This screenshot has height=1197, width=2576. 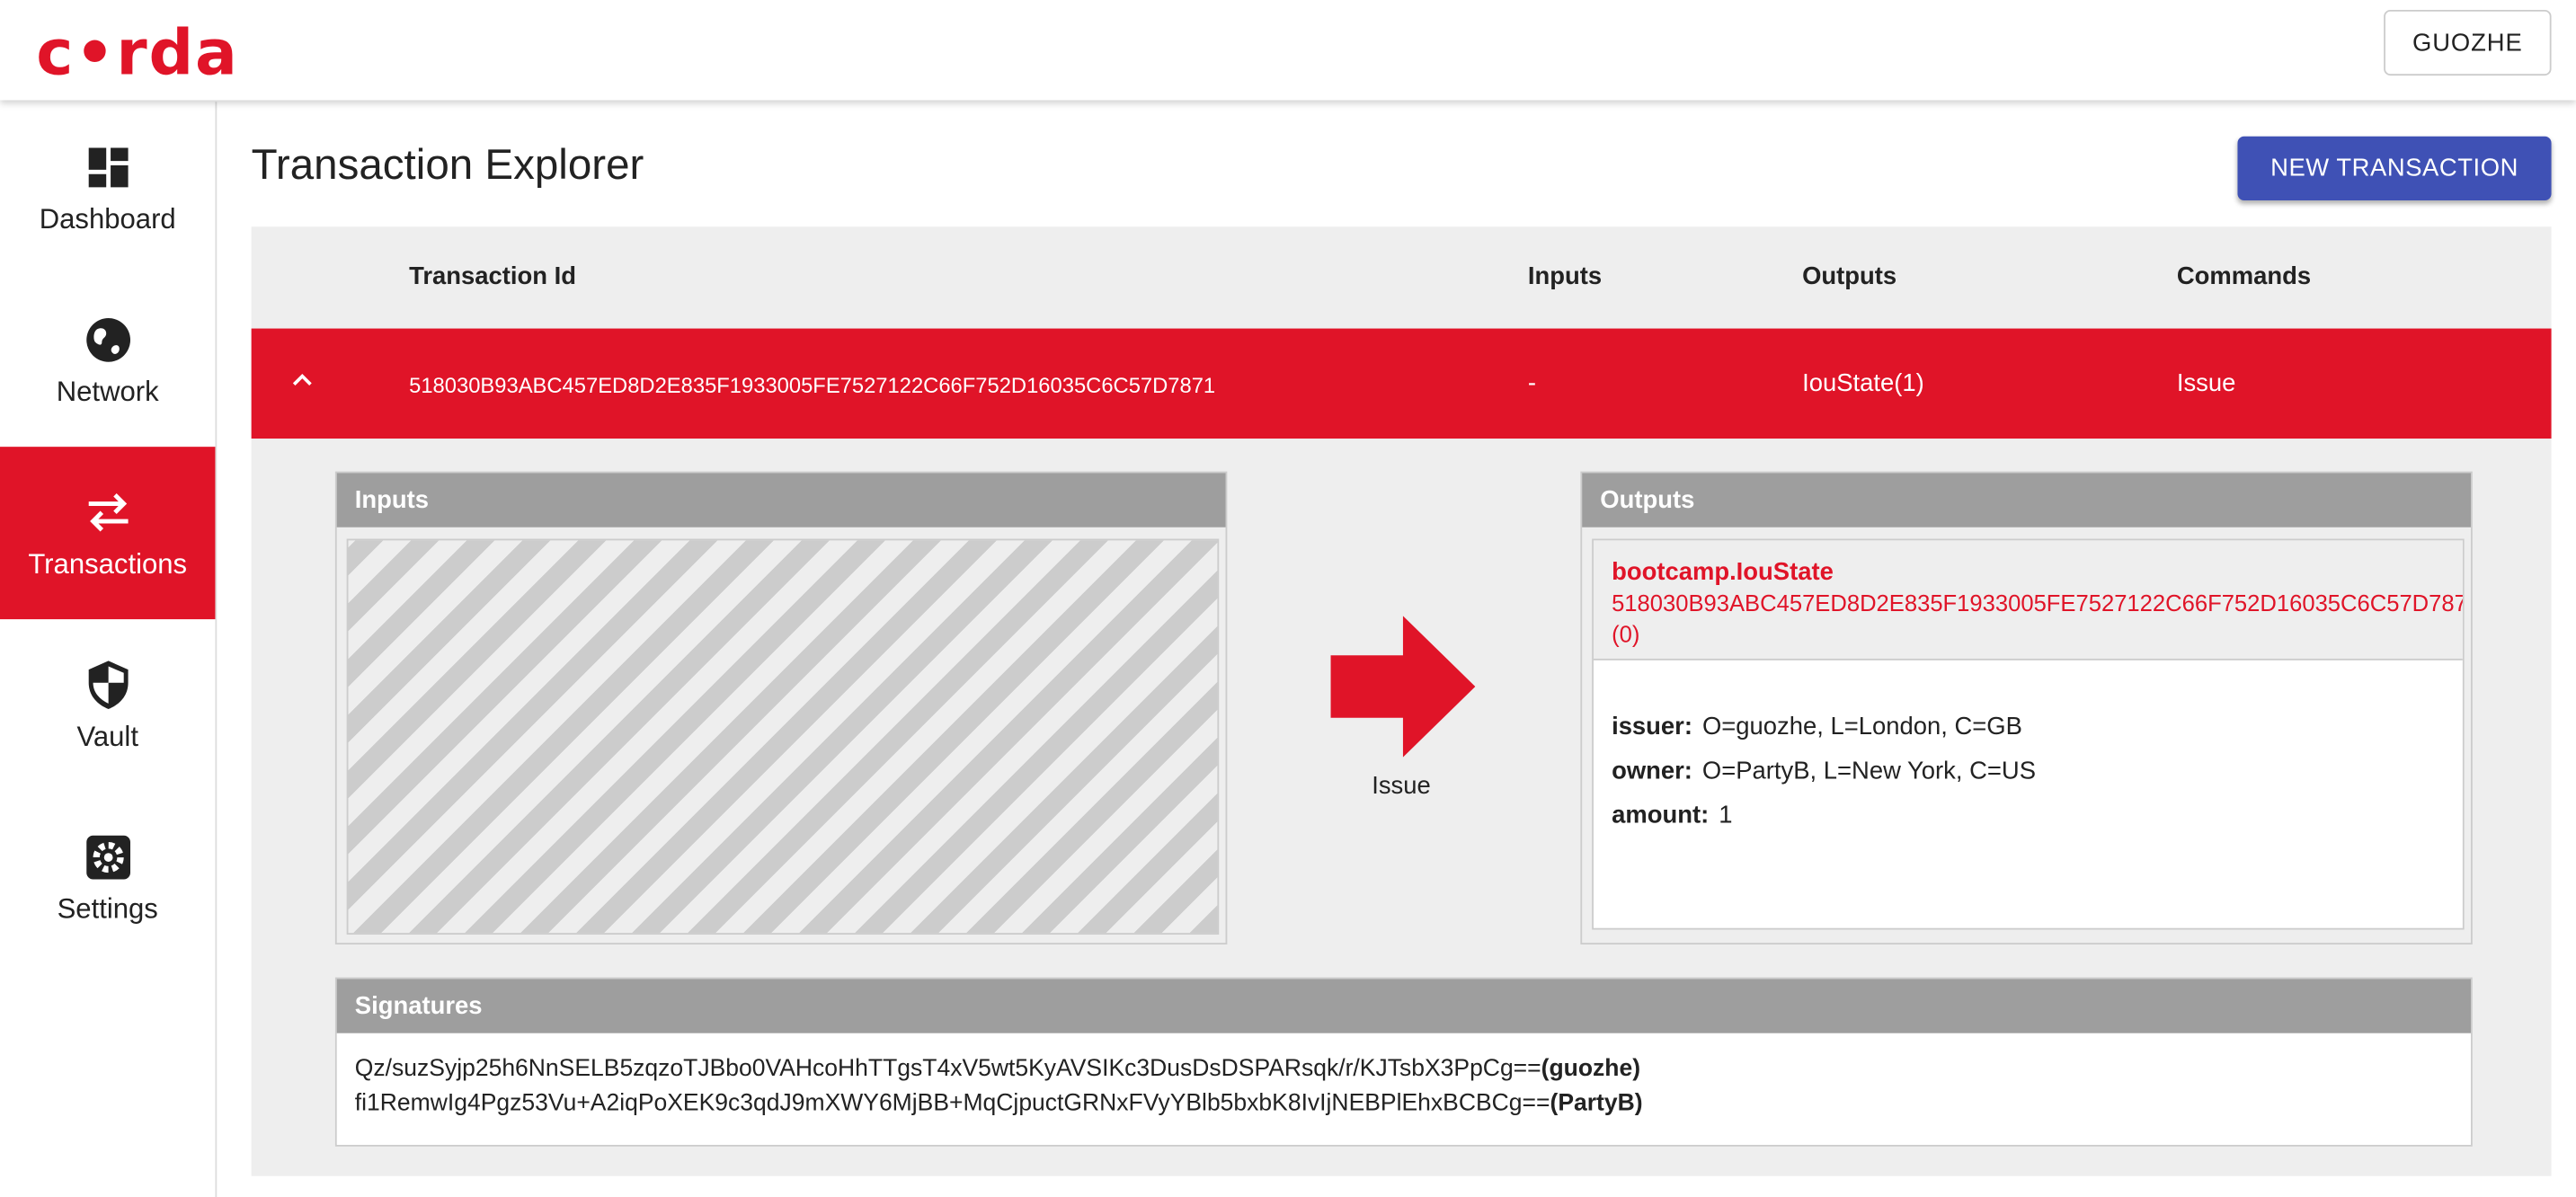 What do you see at coordinates (781, 500) in the screenshot?
I see `inputs-panel-title: Inputs` at bounding box center [781, 500].